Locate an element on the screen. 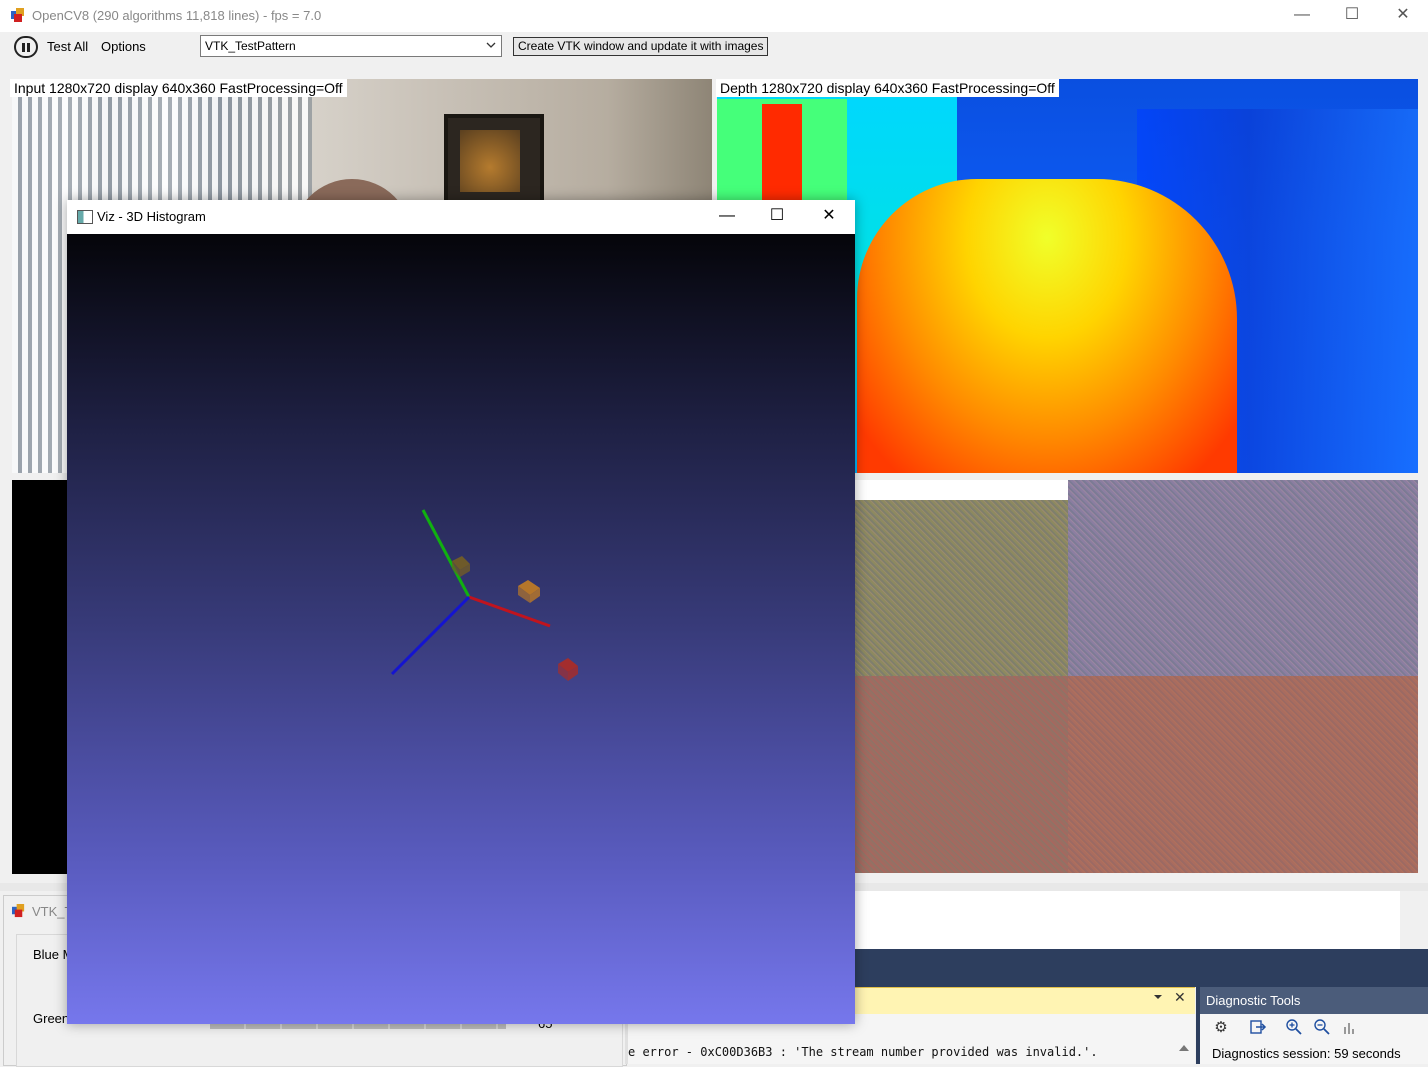 This screenshot has width=1428, height=1067. window-icon is located at coordinates (85, 217).